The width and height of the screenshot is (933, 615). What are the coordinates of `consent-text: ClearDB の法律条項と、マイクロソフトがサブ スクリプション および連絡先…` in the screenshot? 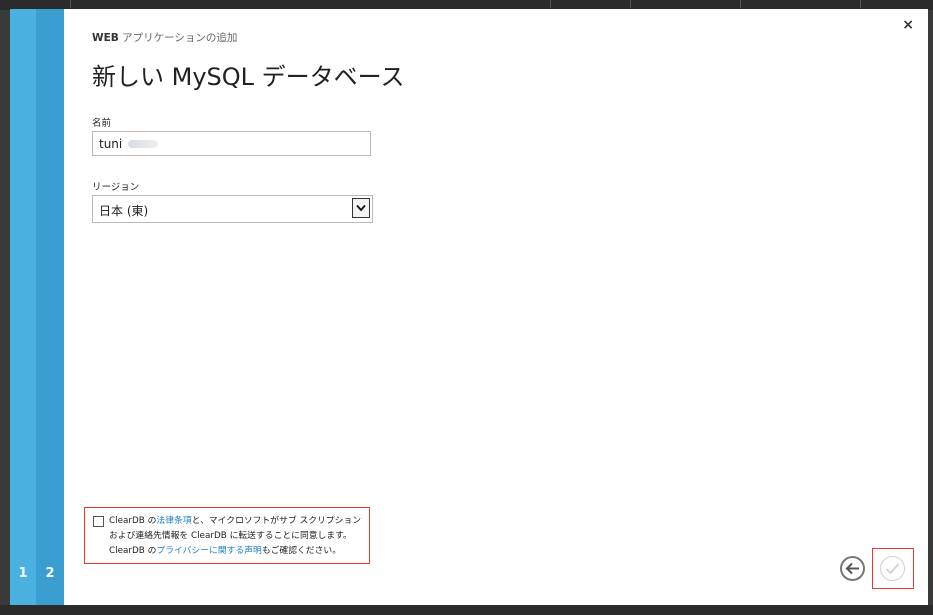 It's located at (238, 536).